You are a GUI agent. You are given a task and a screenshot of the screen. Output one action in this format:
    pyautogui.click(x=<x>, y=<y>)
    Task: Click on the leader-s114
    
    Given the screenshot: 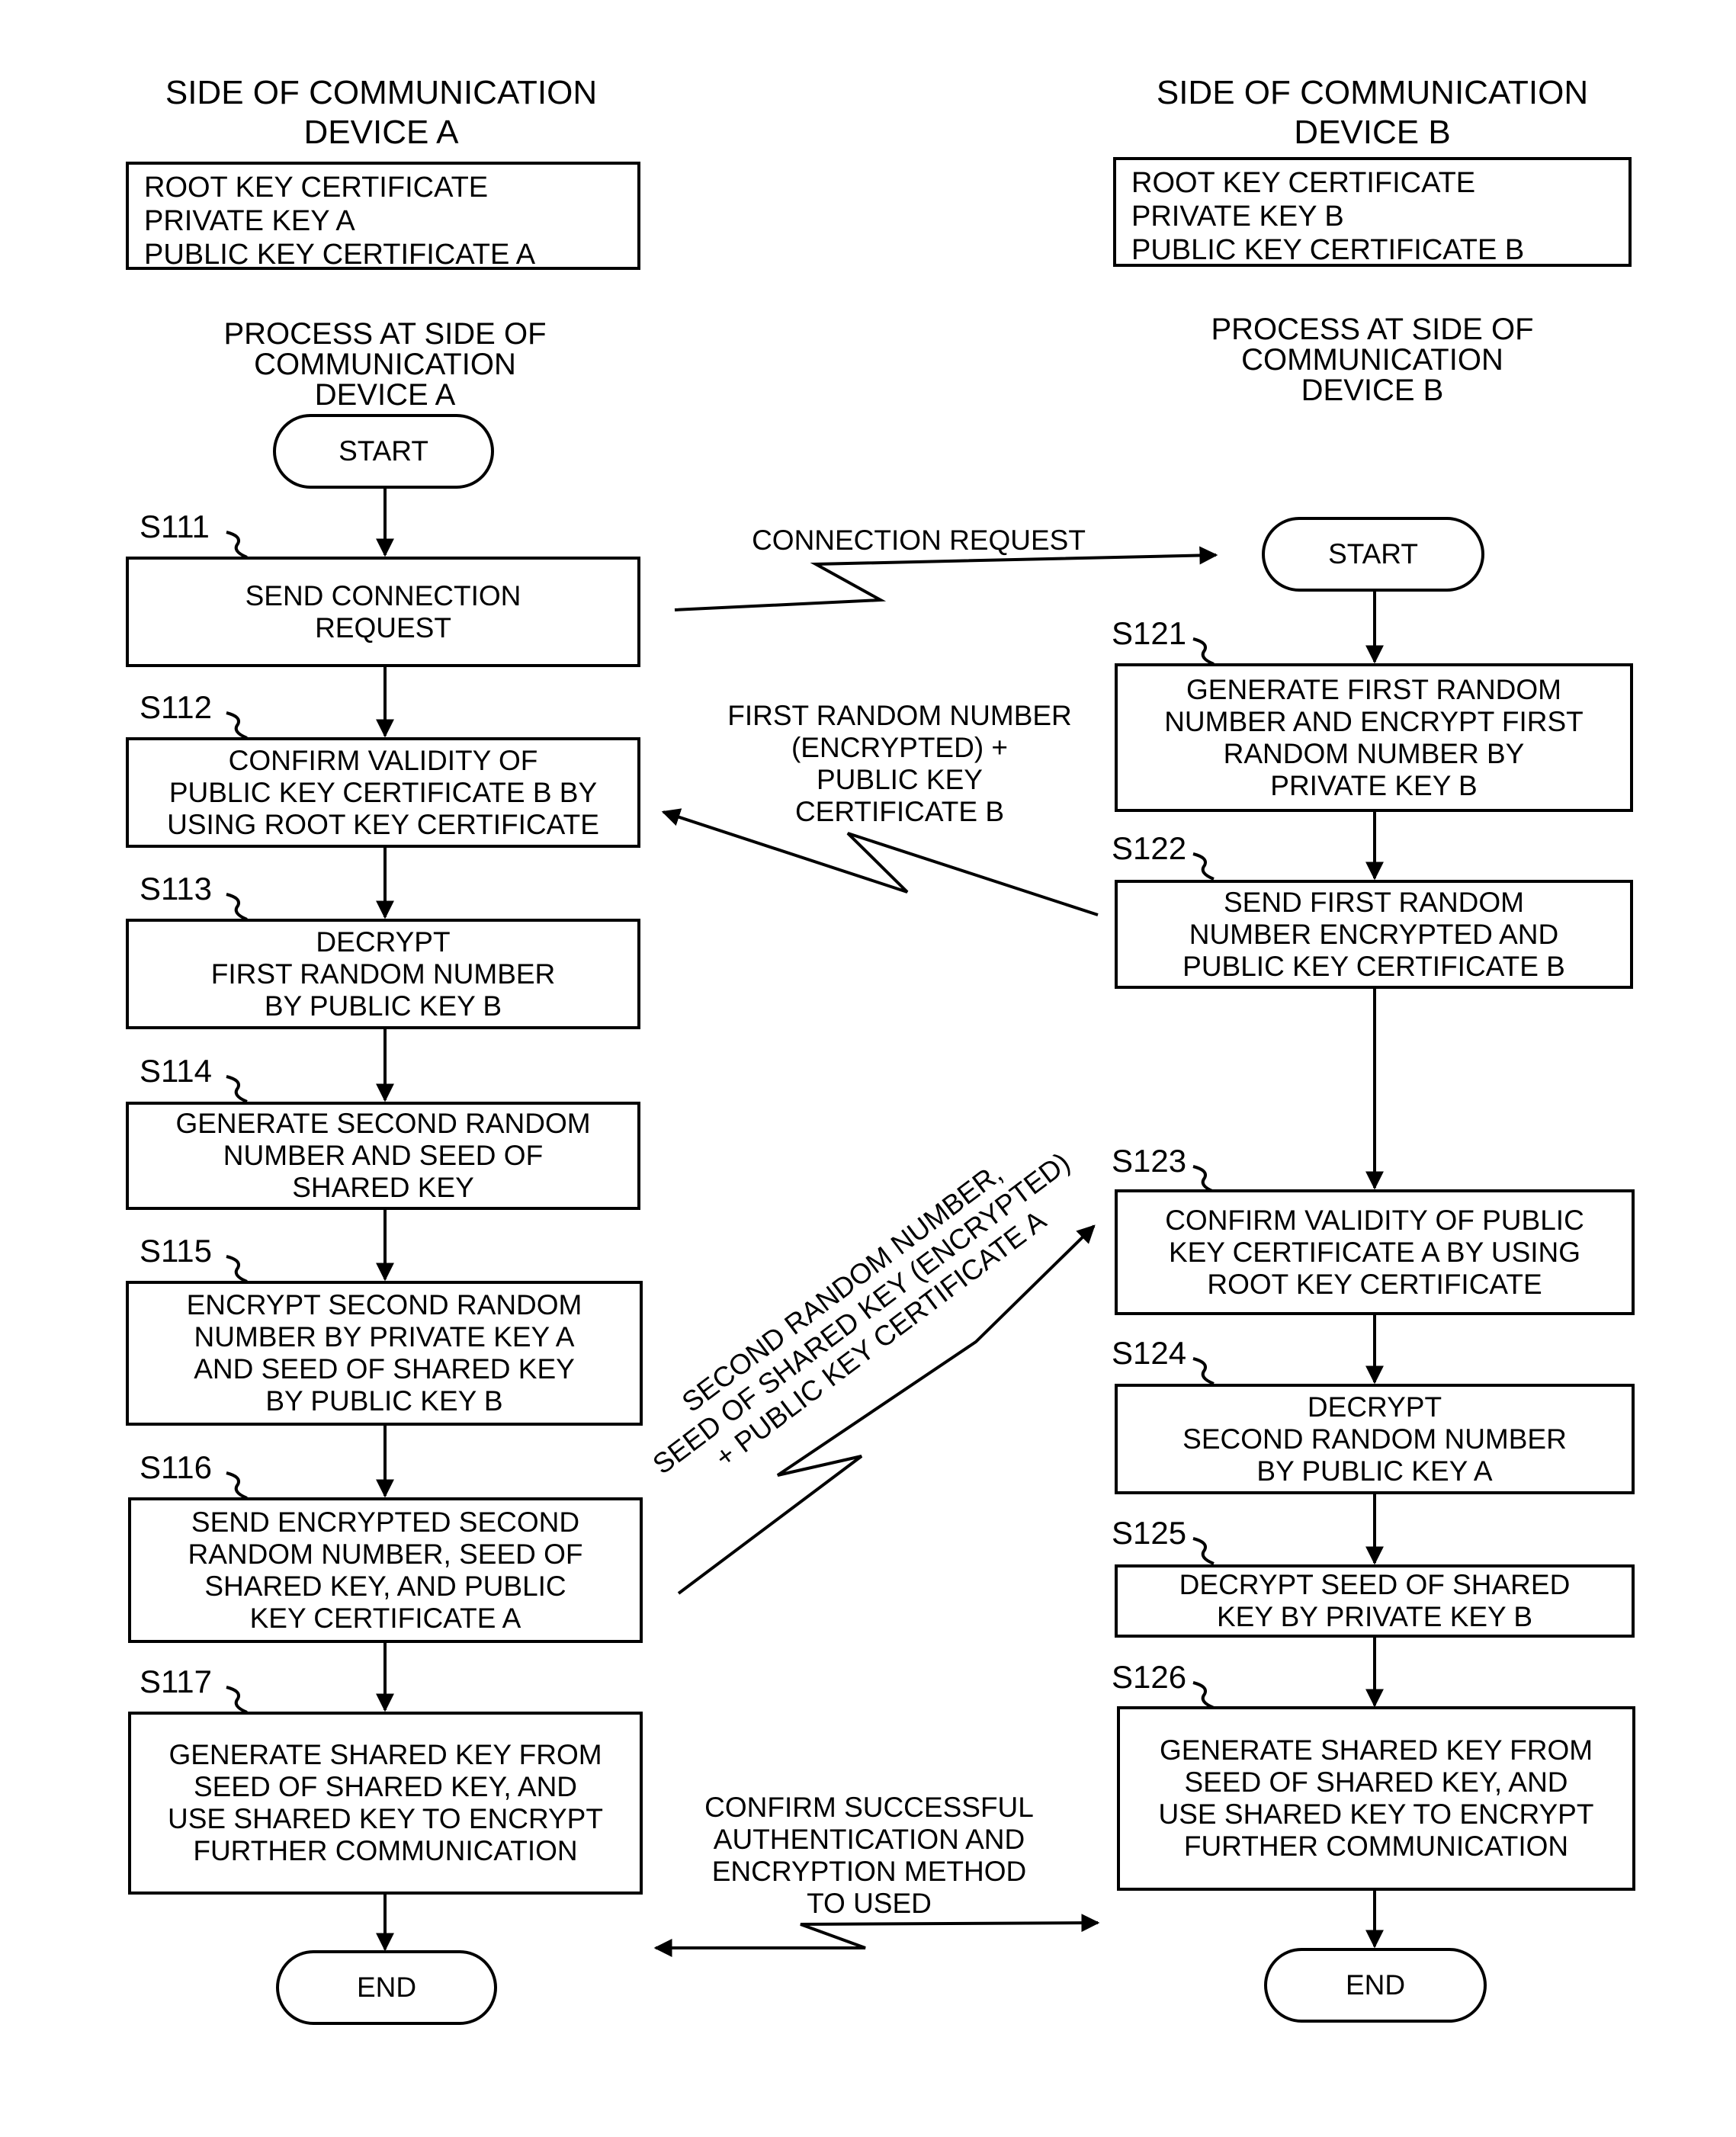 What is the action you would take?
    pyautogui.click(x=237, y=1089)
    